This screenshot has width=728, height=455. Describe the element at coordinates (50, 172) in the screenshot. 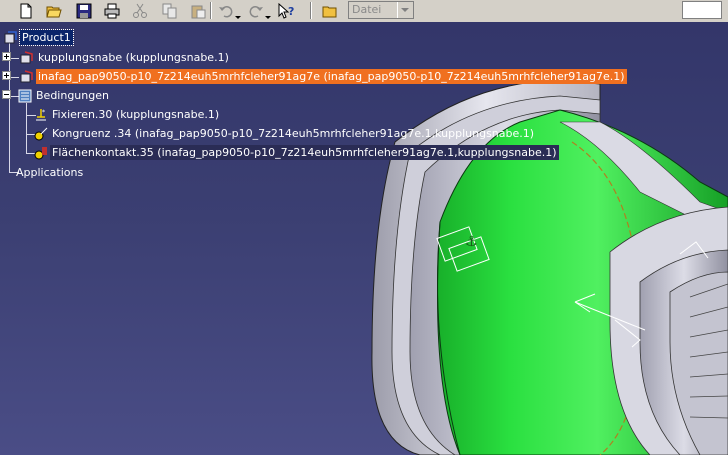

I see `tree-item-label: Applications` at that location.